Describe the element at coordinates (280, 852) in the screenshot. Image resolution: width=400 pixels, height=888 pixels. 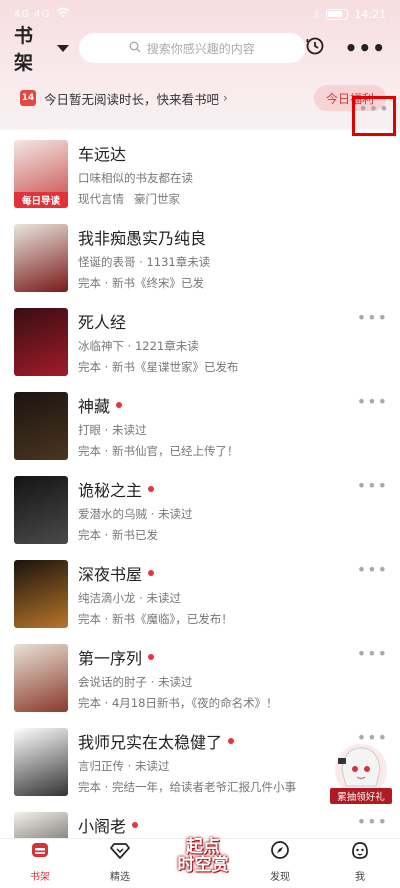
I see `compass-icon` at that location.